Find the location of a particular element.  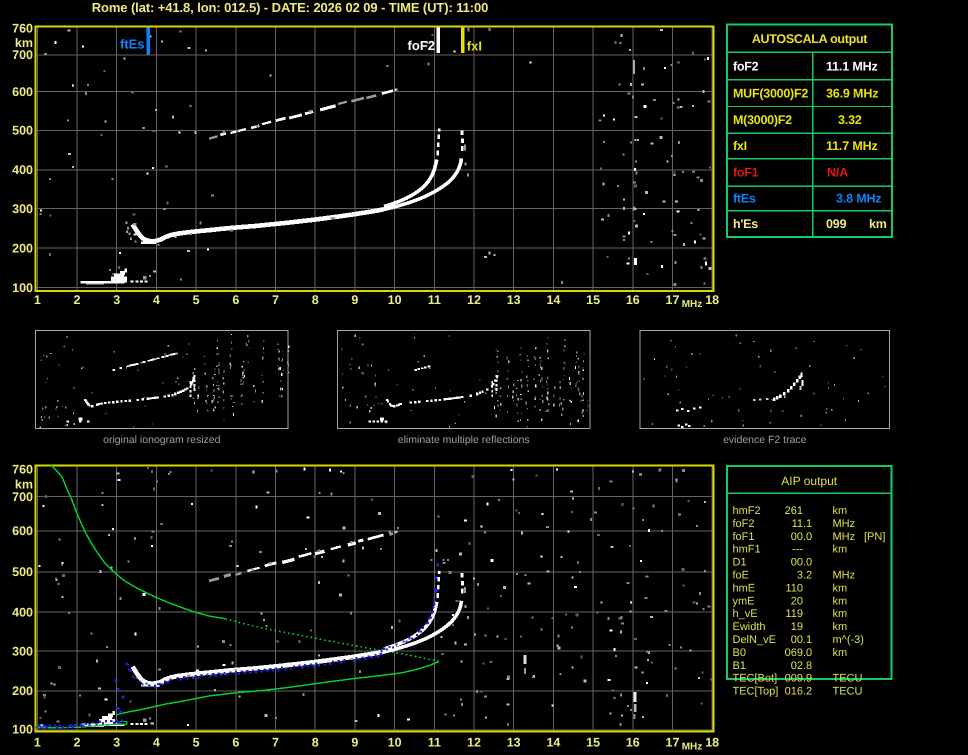

svg-text: B1 is located at coordinates (739, 666).